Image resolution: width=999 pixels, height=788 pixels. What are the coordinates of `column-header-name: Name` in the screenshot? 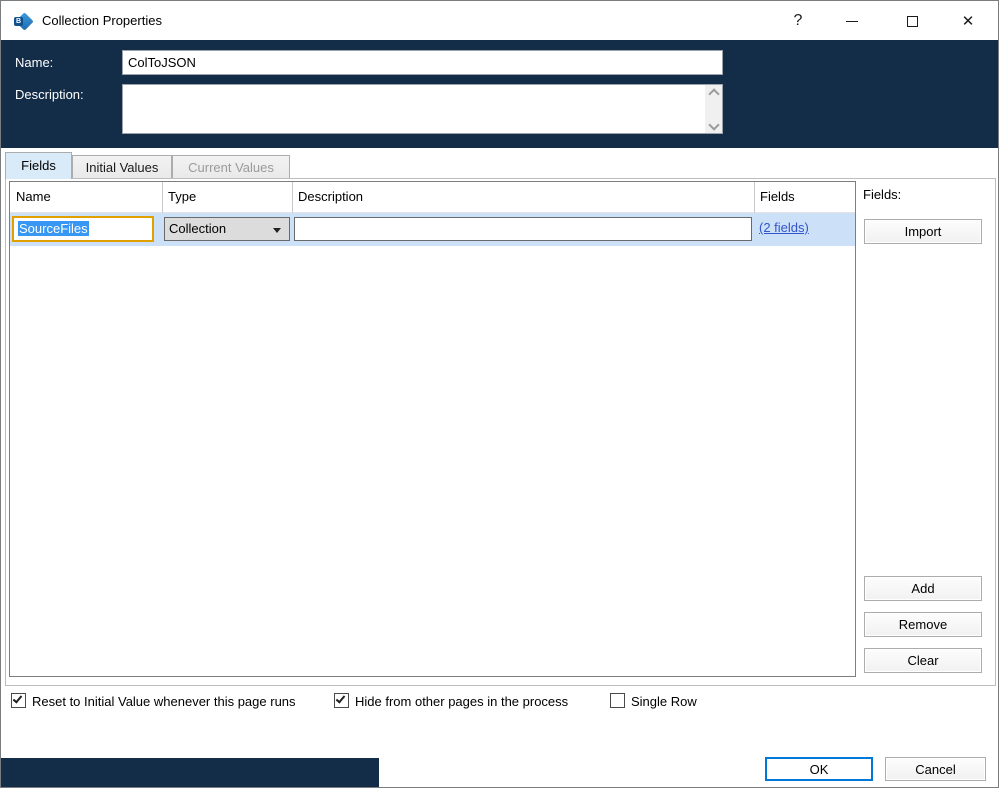 It's located at (33, 196).